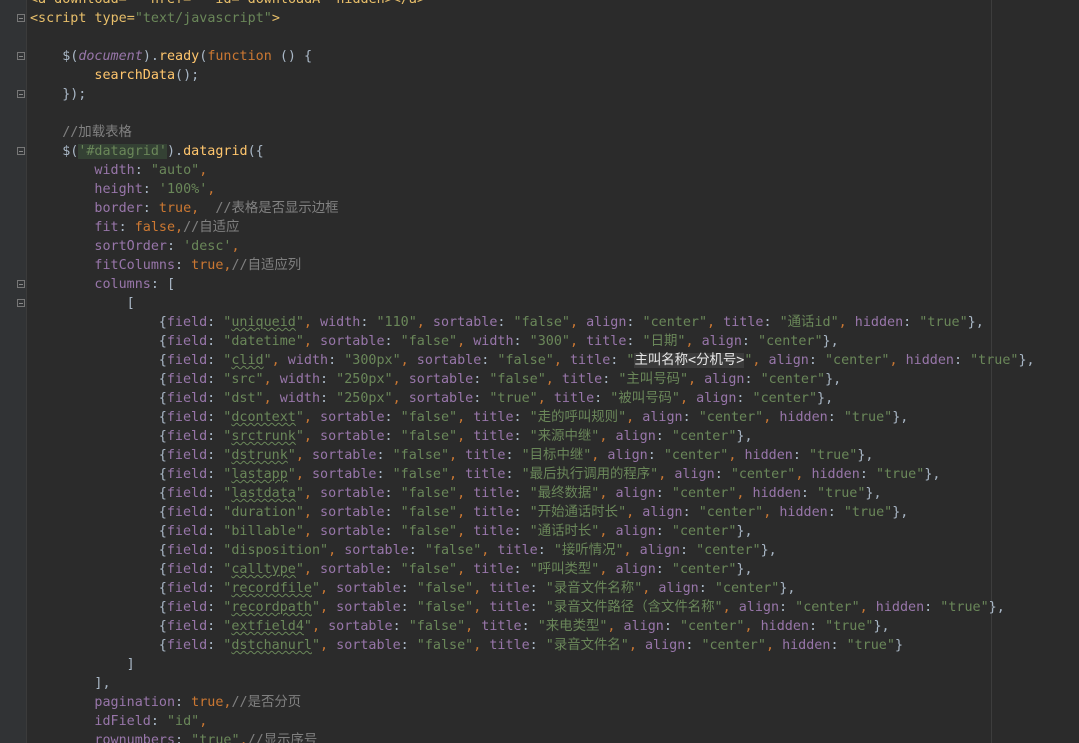  I want to click on code-line: $(document).ready(function () {, so click(539, 56).